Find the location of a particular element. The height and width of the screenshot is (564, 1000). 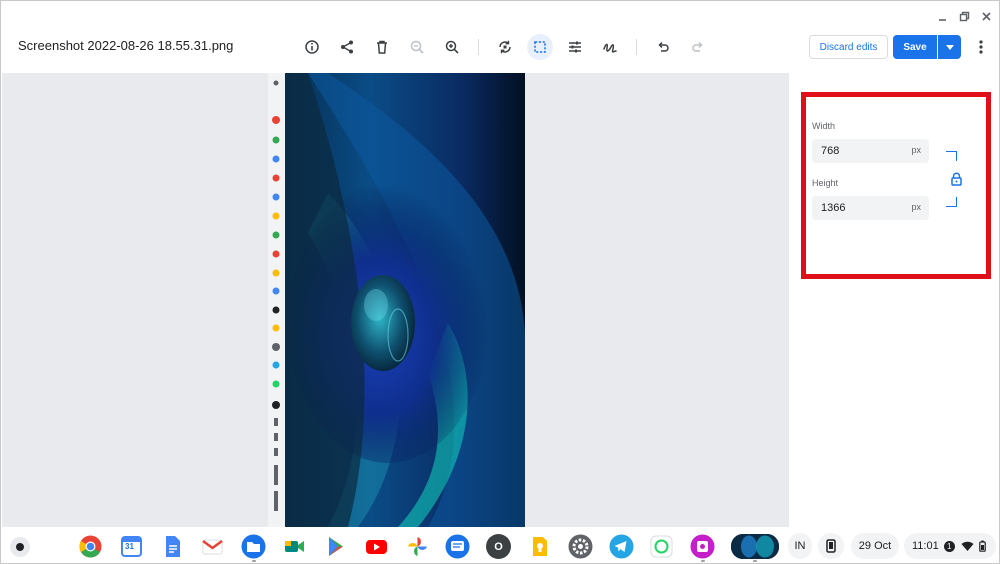

height-input: 1366 px is located at coordinates (870, 208).